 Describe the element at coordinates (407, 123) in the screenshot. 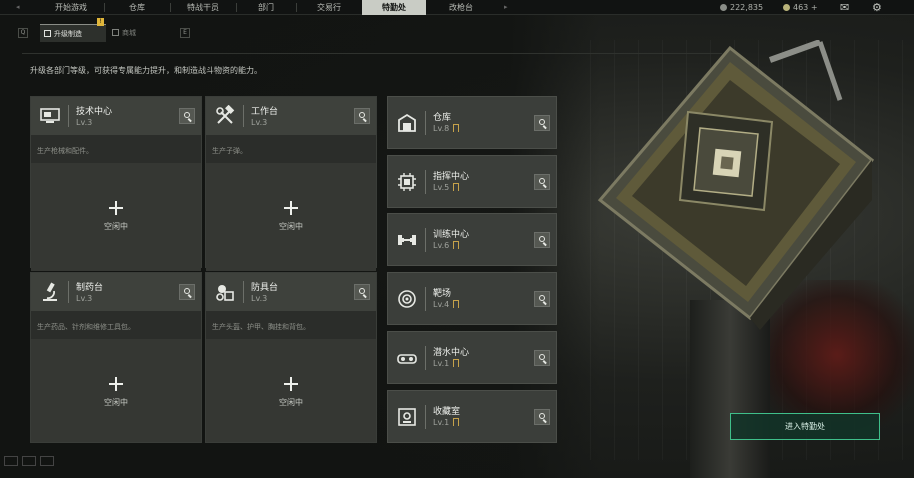

I see `warehouse-icon` at that location.